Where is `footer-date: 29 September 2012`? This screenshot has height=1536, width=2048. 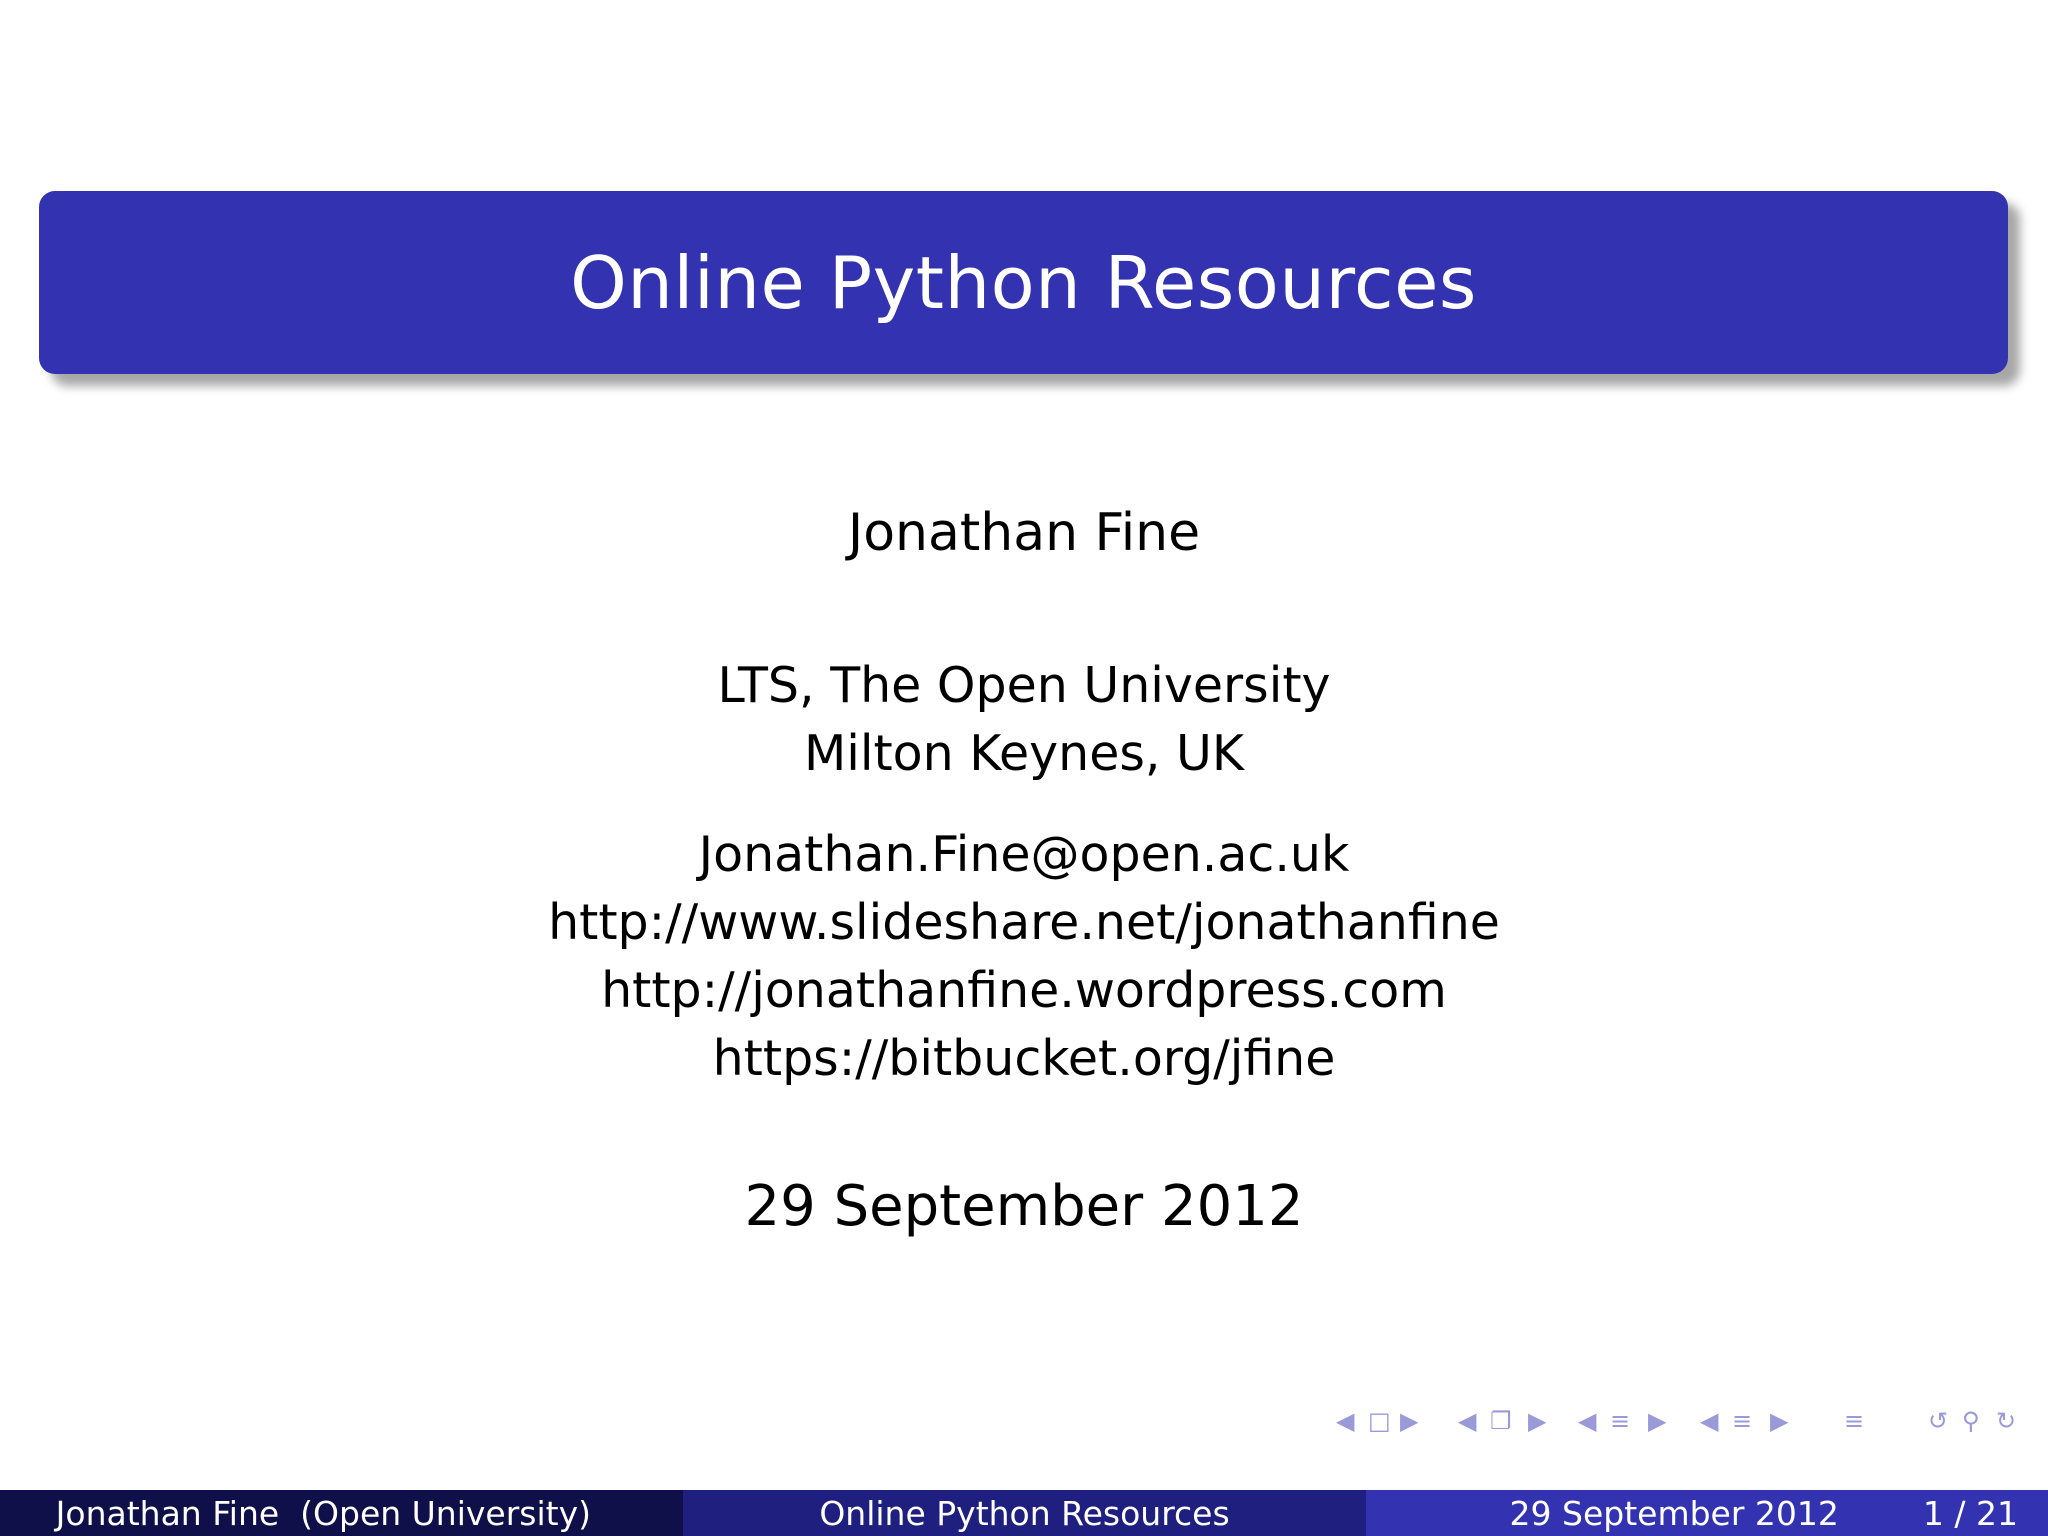
footer-date: 29 September 2012 is located at coordinates (1674, 1513).